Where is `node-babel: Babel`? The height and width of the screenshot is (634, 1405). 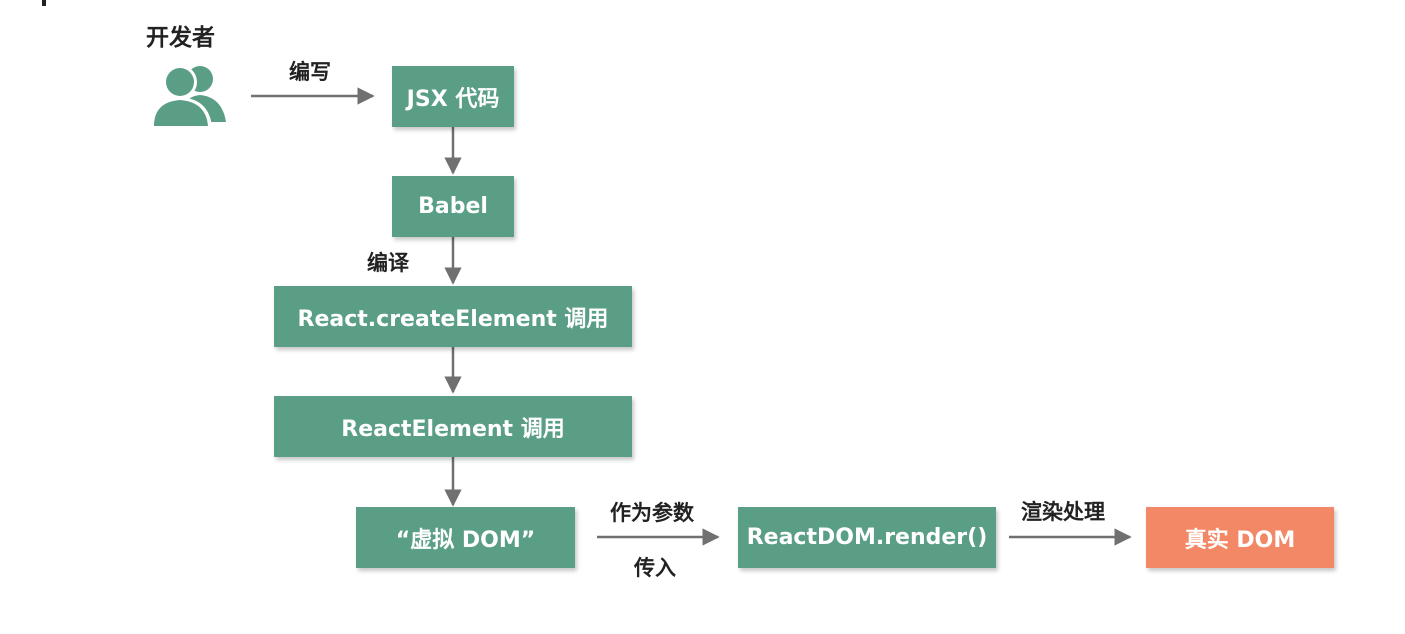 node-babel: Babel is located at coordinates (453, 206).